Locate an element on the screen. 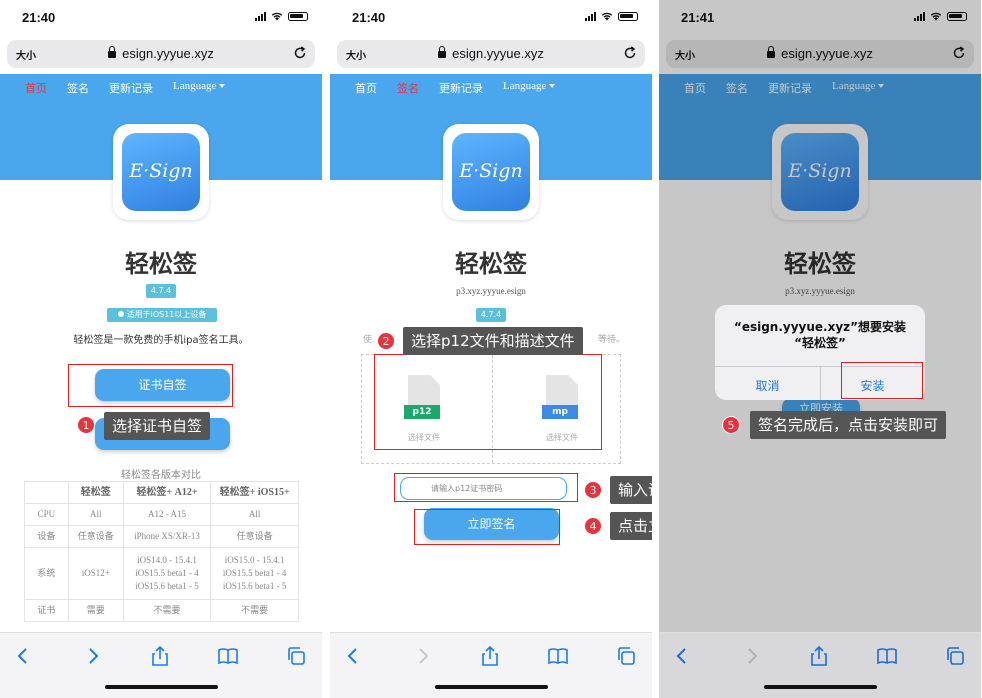  table-row: 证书 需要 不需要 不需要 is located at coordinates (161, 610).